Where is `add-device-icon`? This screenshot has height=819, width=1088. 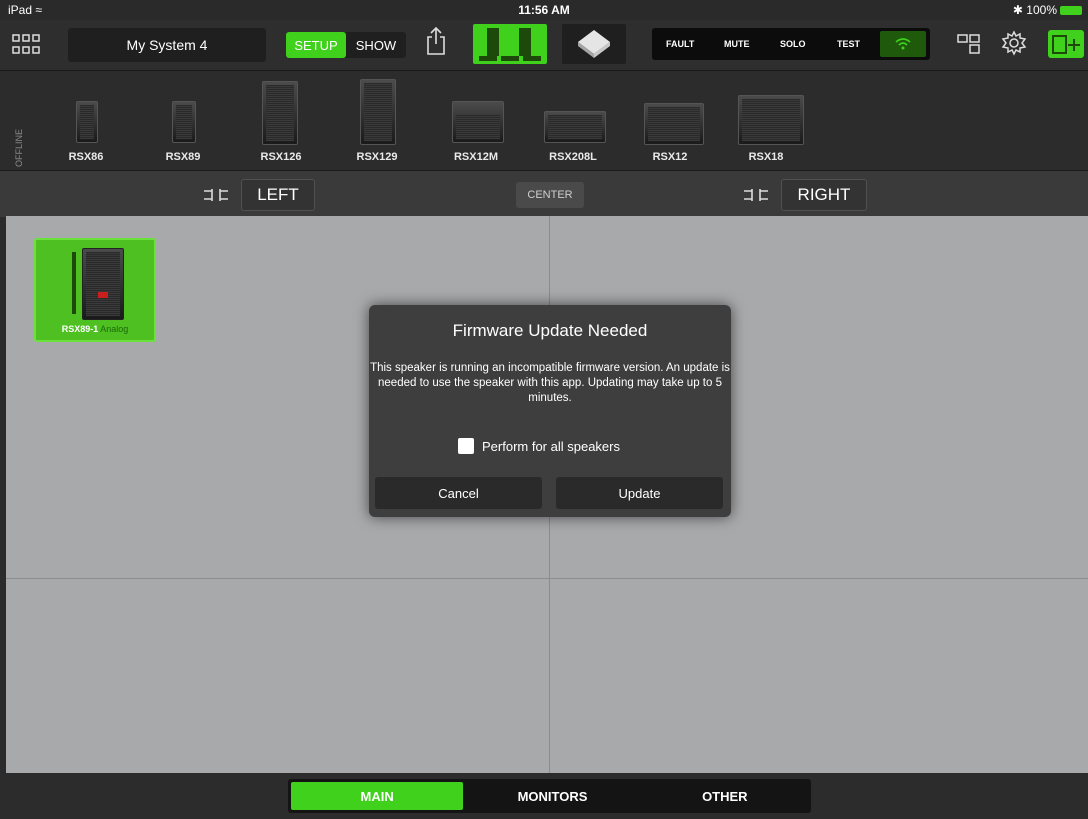
add-device-icon is located at coordinates (1066, 44).